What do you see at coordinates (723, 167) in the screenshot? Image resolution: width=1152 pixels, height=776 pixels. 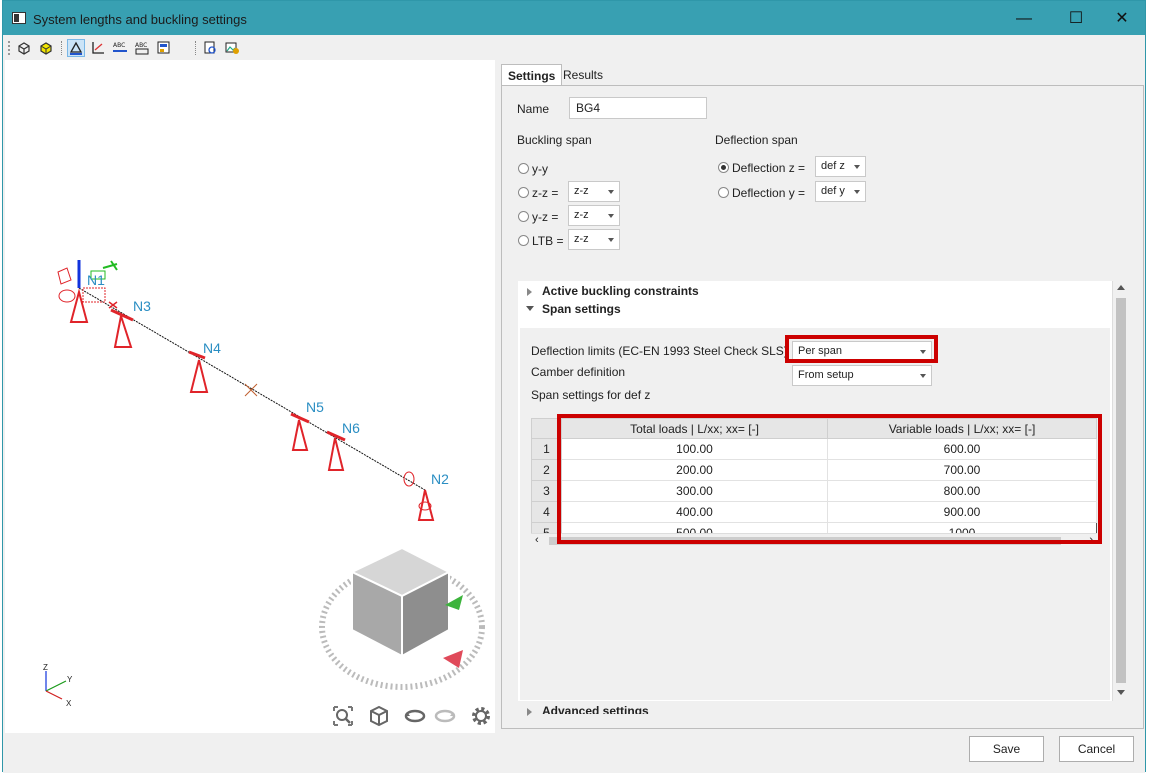 I see `deflection-z-radio` at bounding box center [723, 167].